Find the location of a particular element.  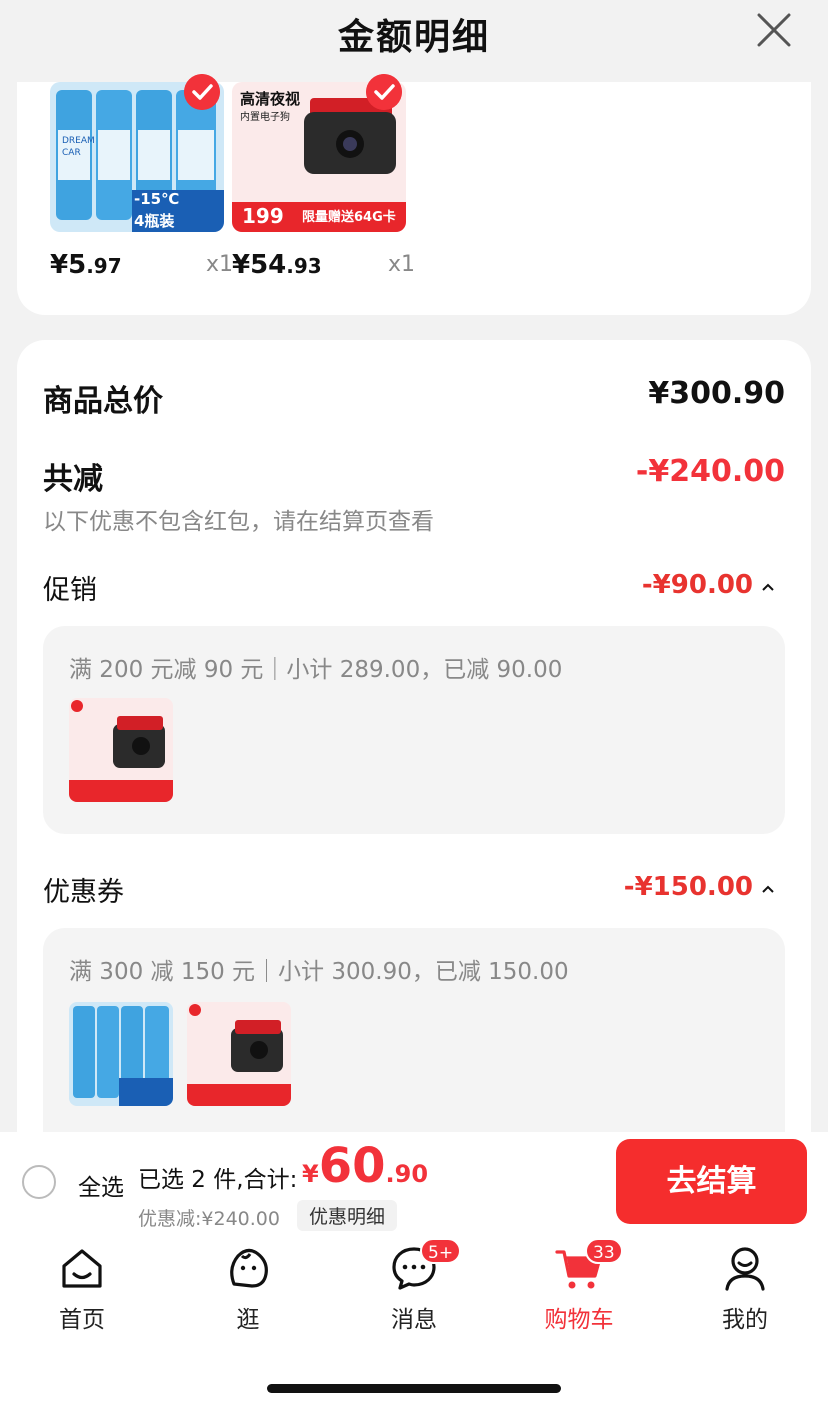

total-reduction-label: 共减 is located at coordinates (73, 479).